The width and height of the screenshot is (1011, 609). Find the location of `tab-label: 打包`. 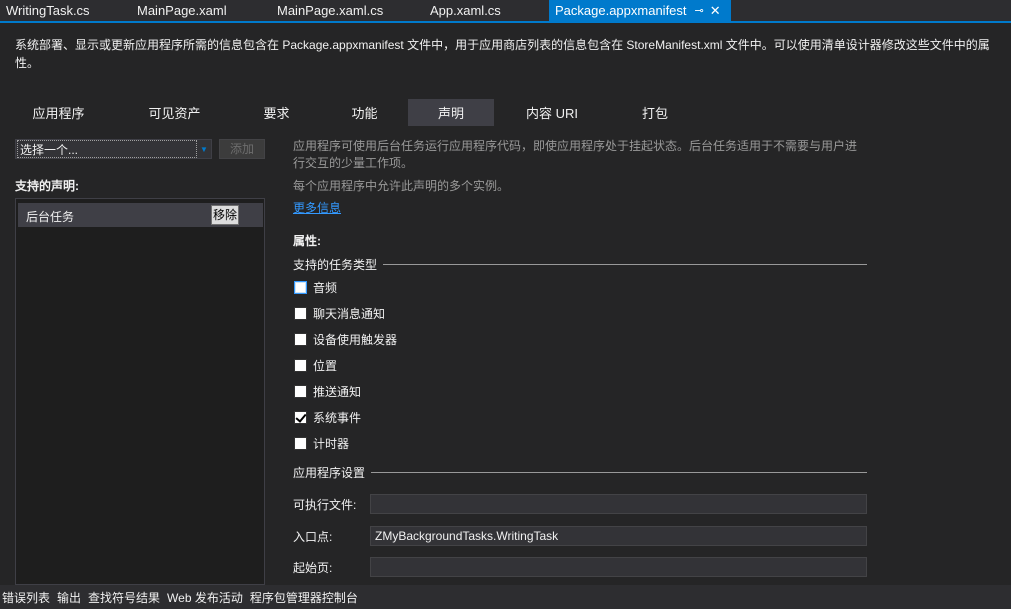

tab-label: 打包 is located at coordinates (654, 113).